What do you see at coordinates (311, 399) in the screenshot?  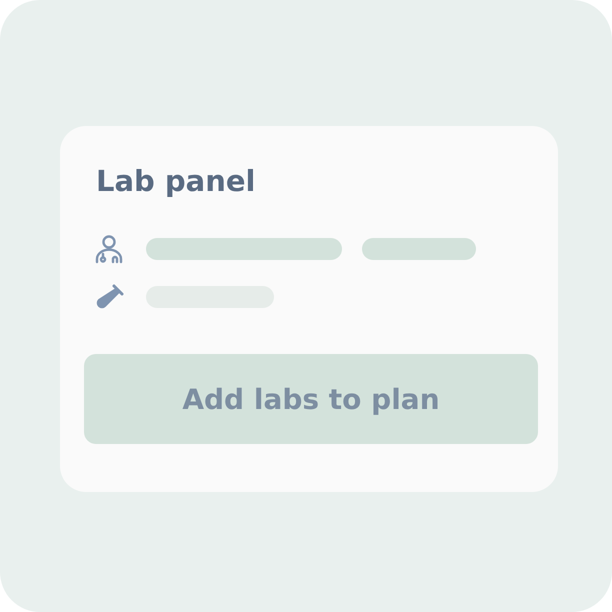 I see `add-labs-button: Add labs to plan` at bounding box center [311, 399].